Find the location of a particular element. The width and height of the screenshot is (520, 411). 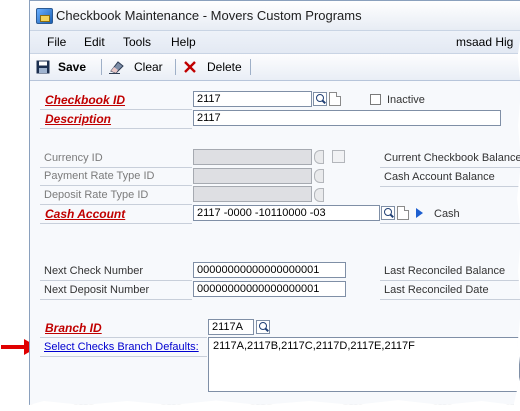

delete-button: Delete is located at coordinates (212, 67).